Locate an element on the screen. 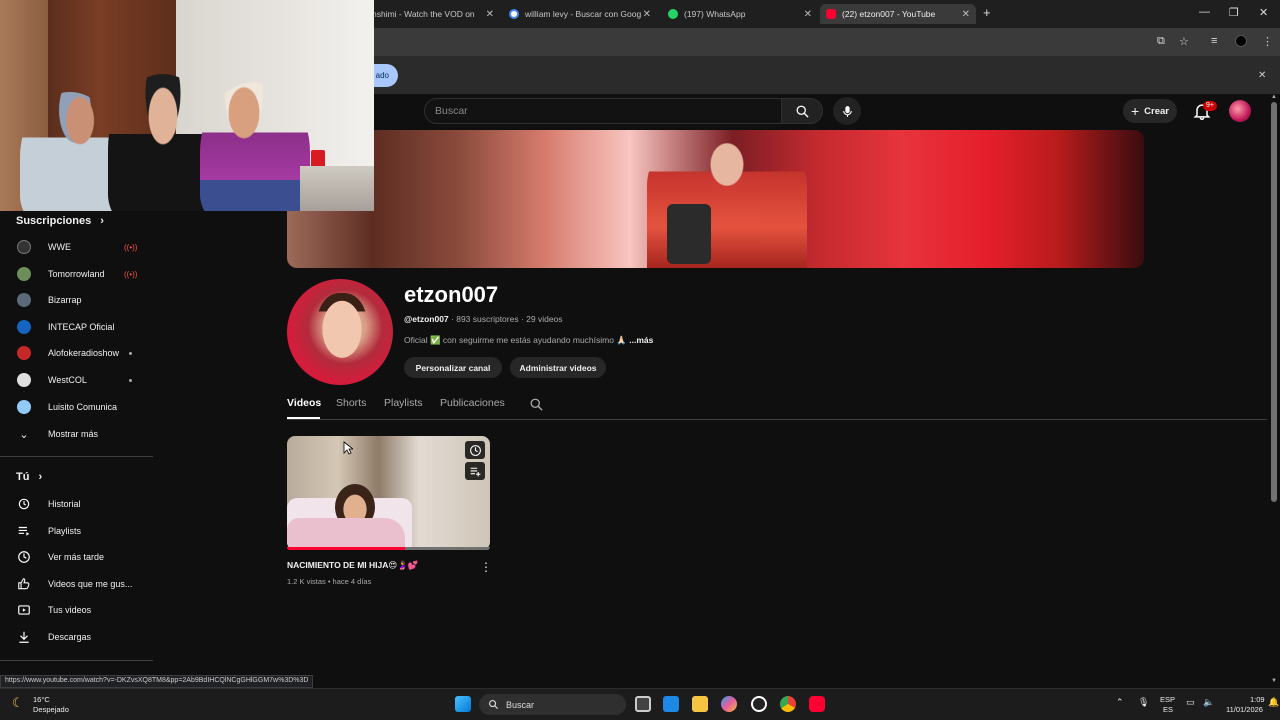  mouse-cursor-icon is located at coordinates (348, 448).